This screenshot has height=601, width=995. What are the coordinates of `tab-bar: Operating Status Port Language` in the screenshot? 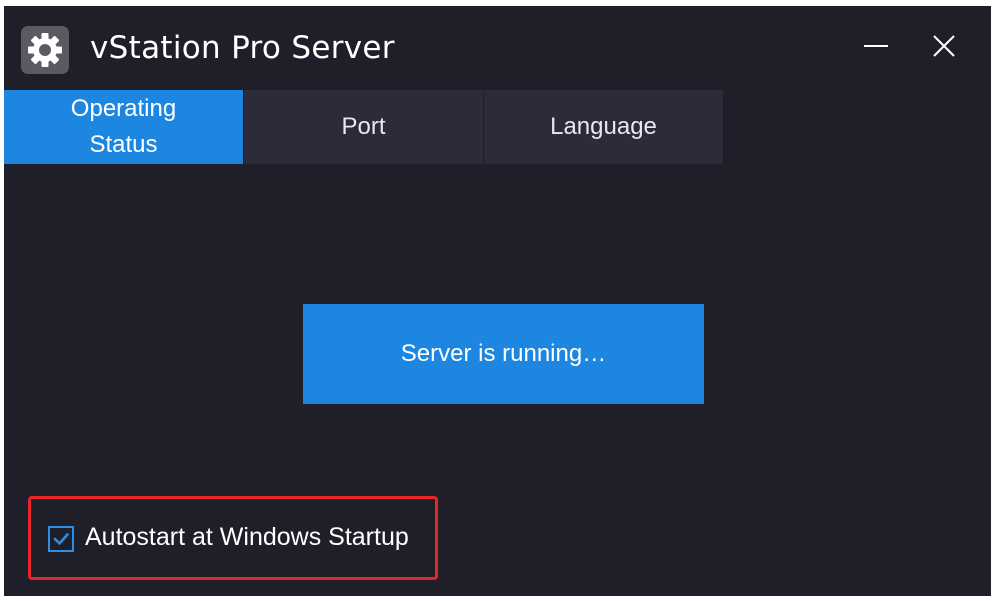 It's located at (364, 127).